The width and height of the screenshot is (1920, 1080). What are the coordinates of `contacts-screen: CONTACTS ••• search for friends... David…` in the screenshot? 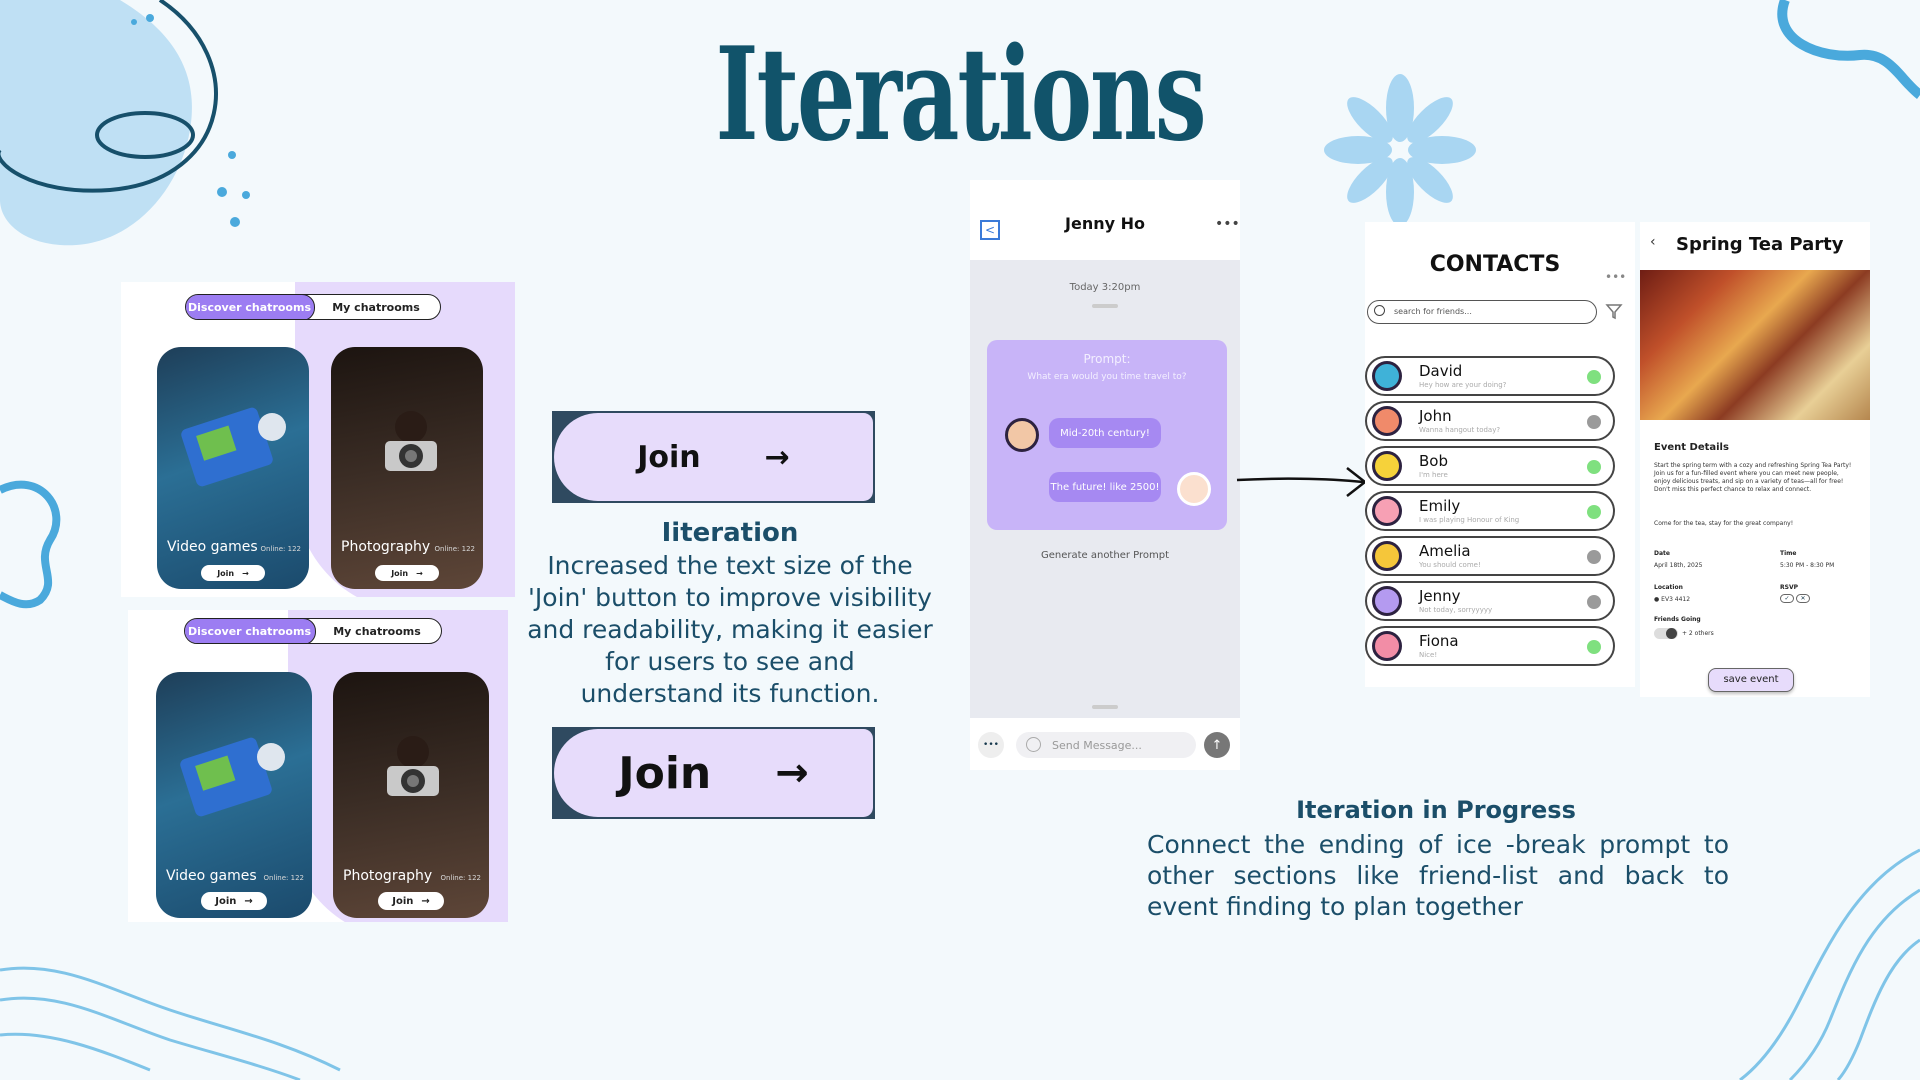 It's located at (1500, 454).